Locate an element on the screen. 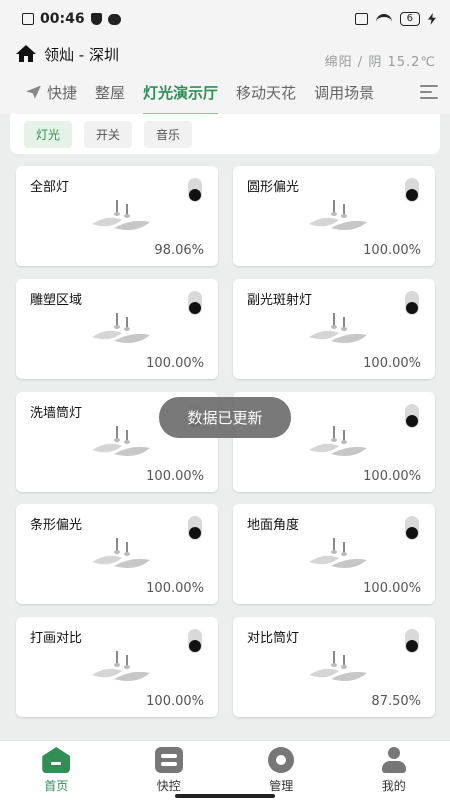 The width and height of the screenshot is (450, 800). status-left: 00:46 is located at coordinates (71, 19).